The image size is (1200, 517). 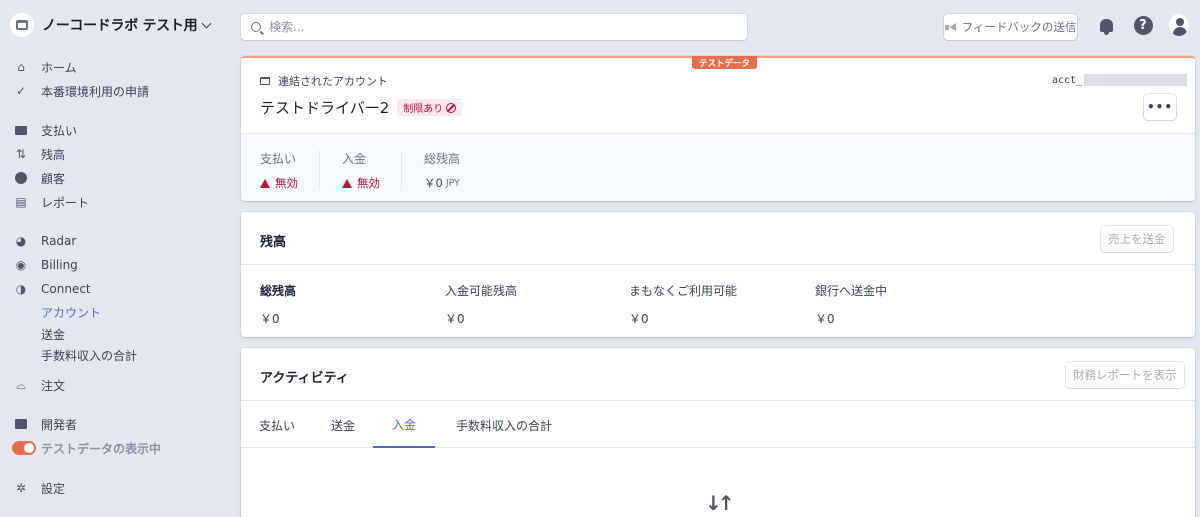 I want to click on tab-transfers: 送金, so click(x=343, y=425).